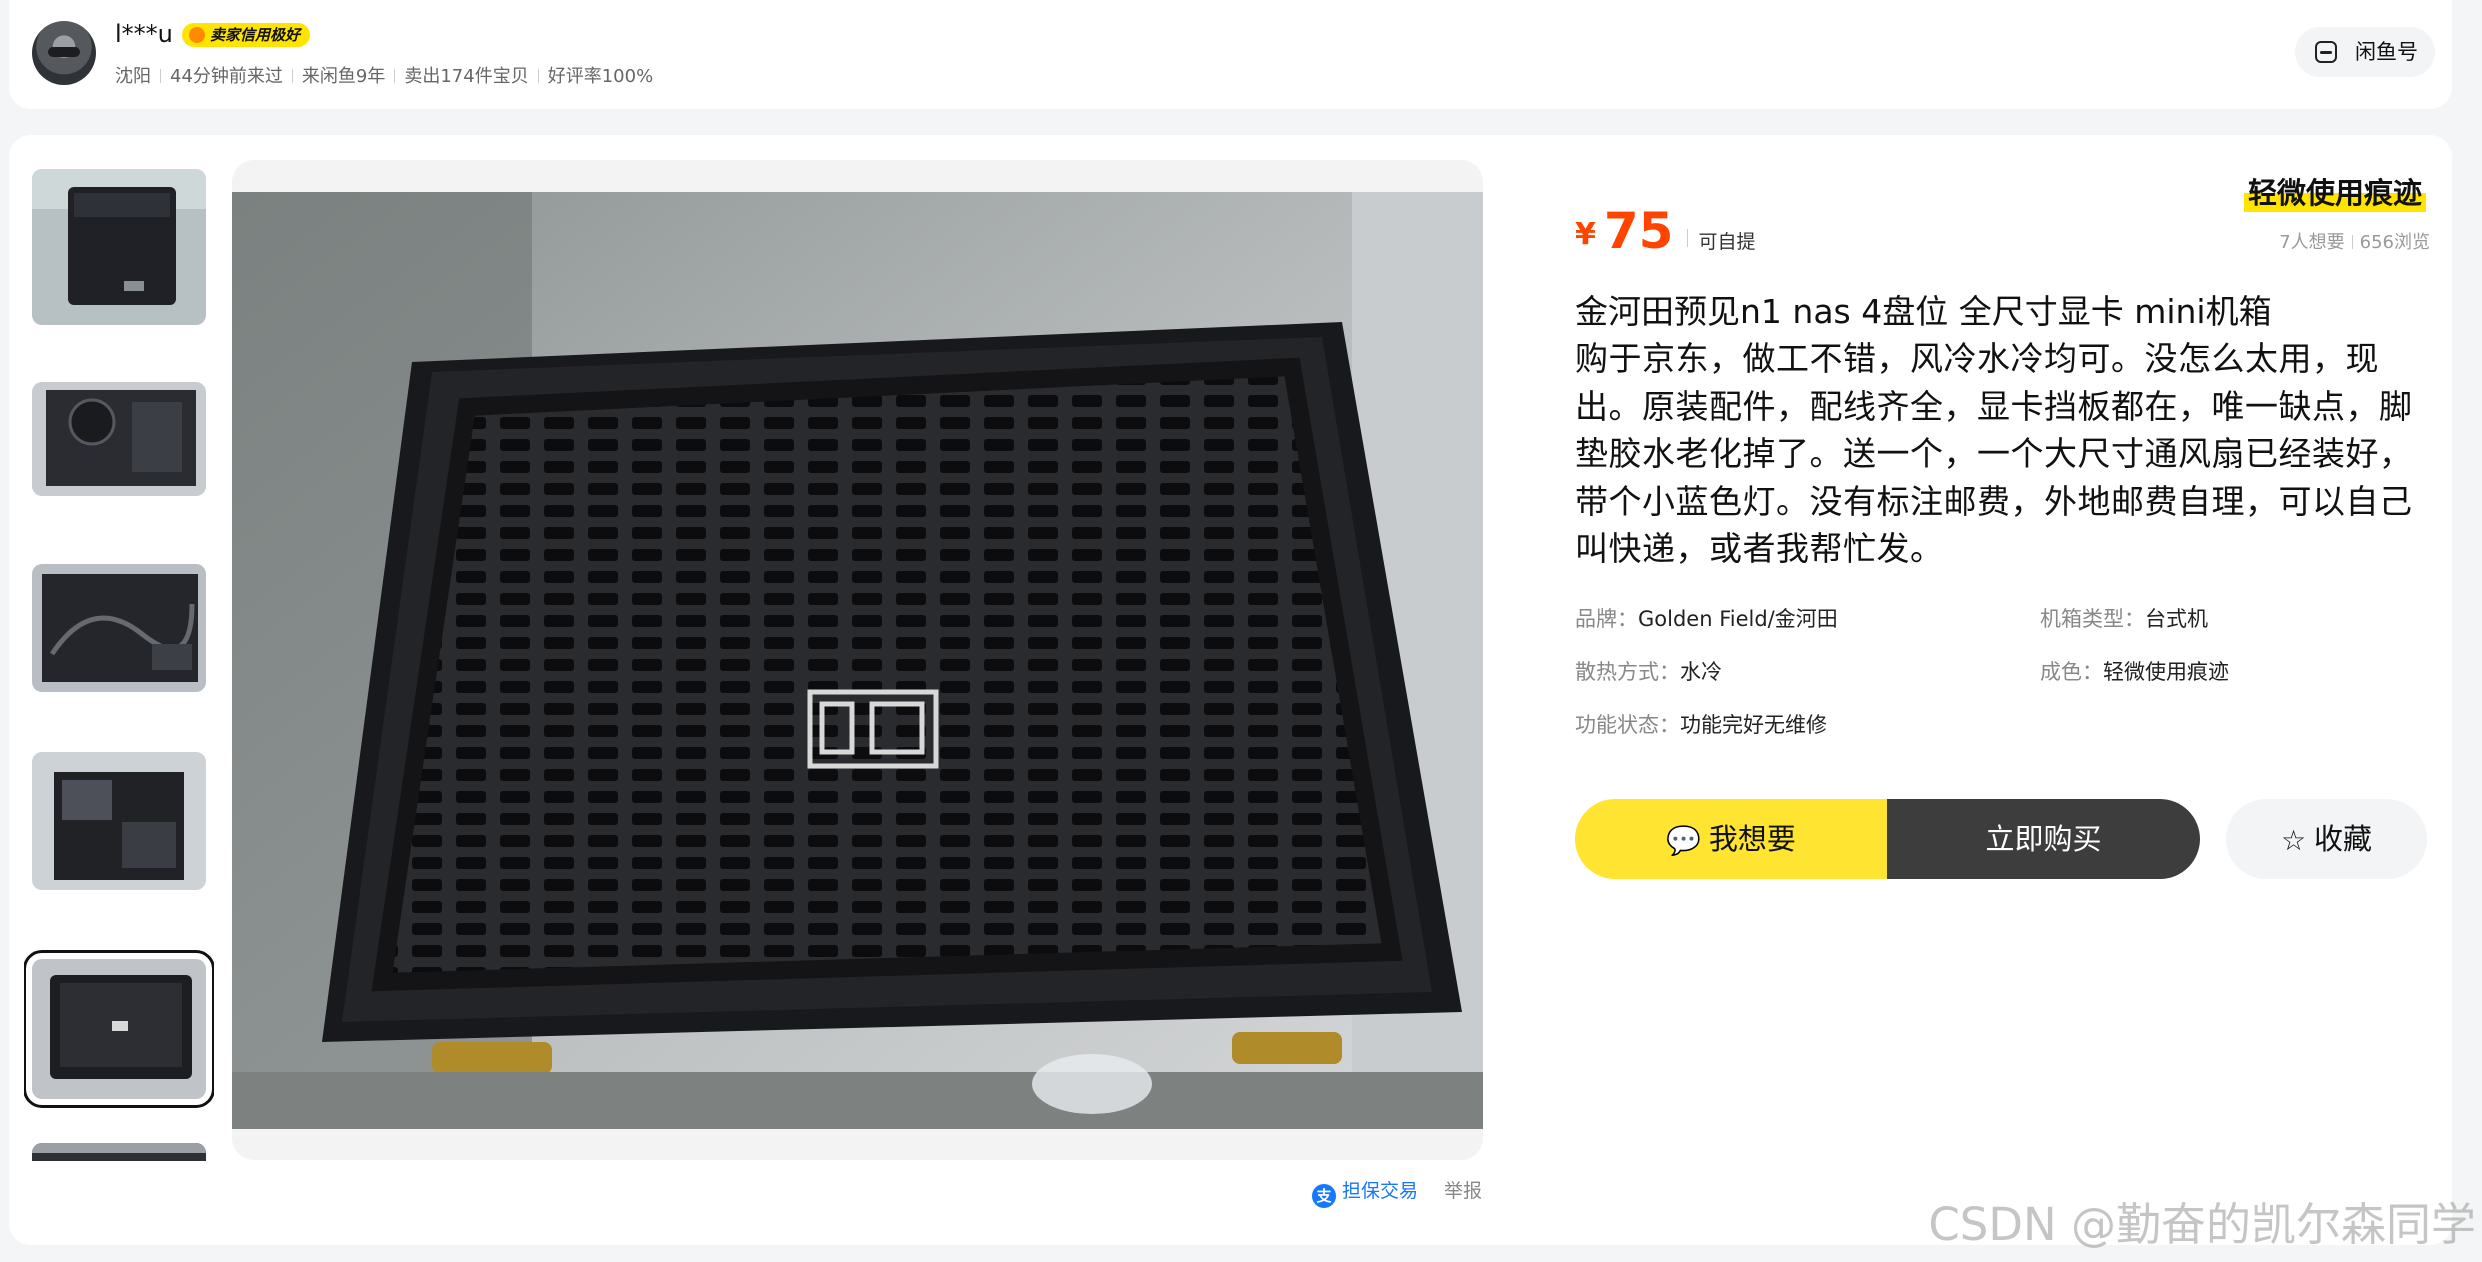 The height and width of the screenshot is (1262, 2482). I want to click on wants-count: 7人想要, so click(2312, 242).